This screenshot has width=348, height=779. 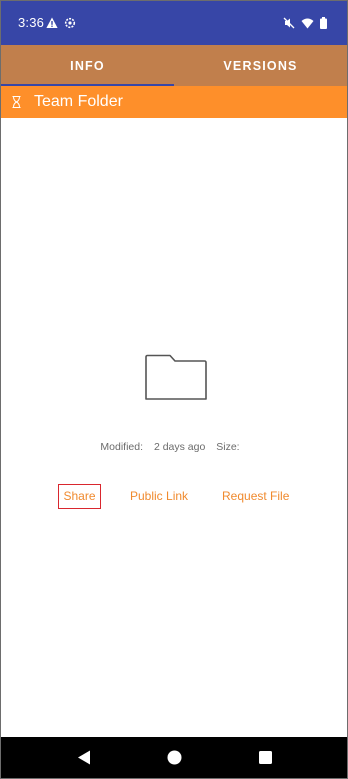 I want to click on tab-info: INFO, so click(x=87, y=65).